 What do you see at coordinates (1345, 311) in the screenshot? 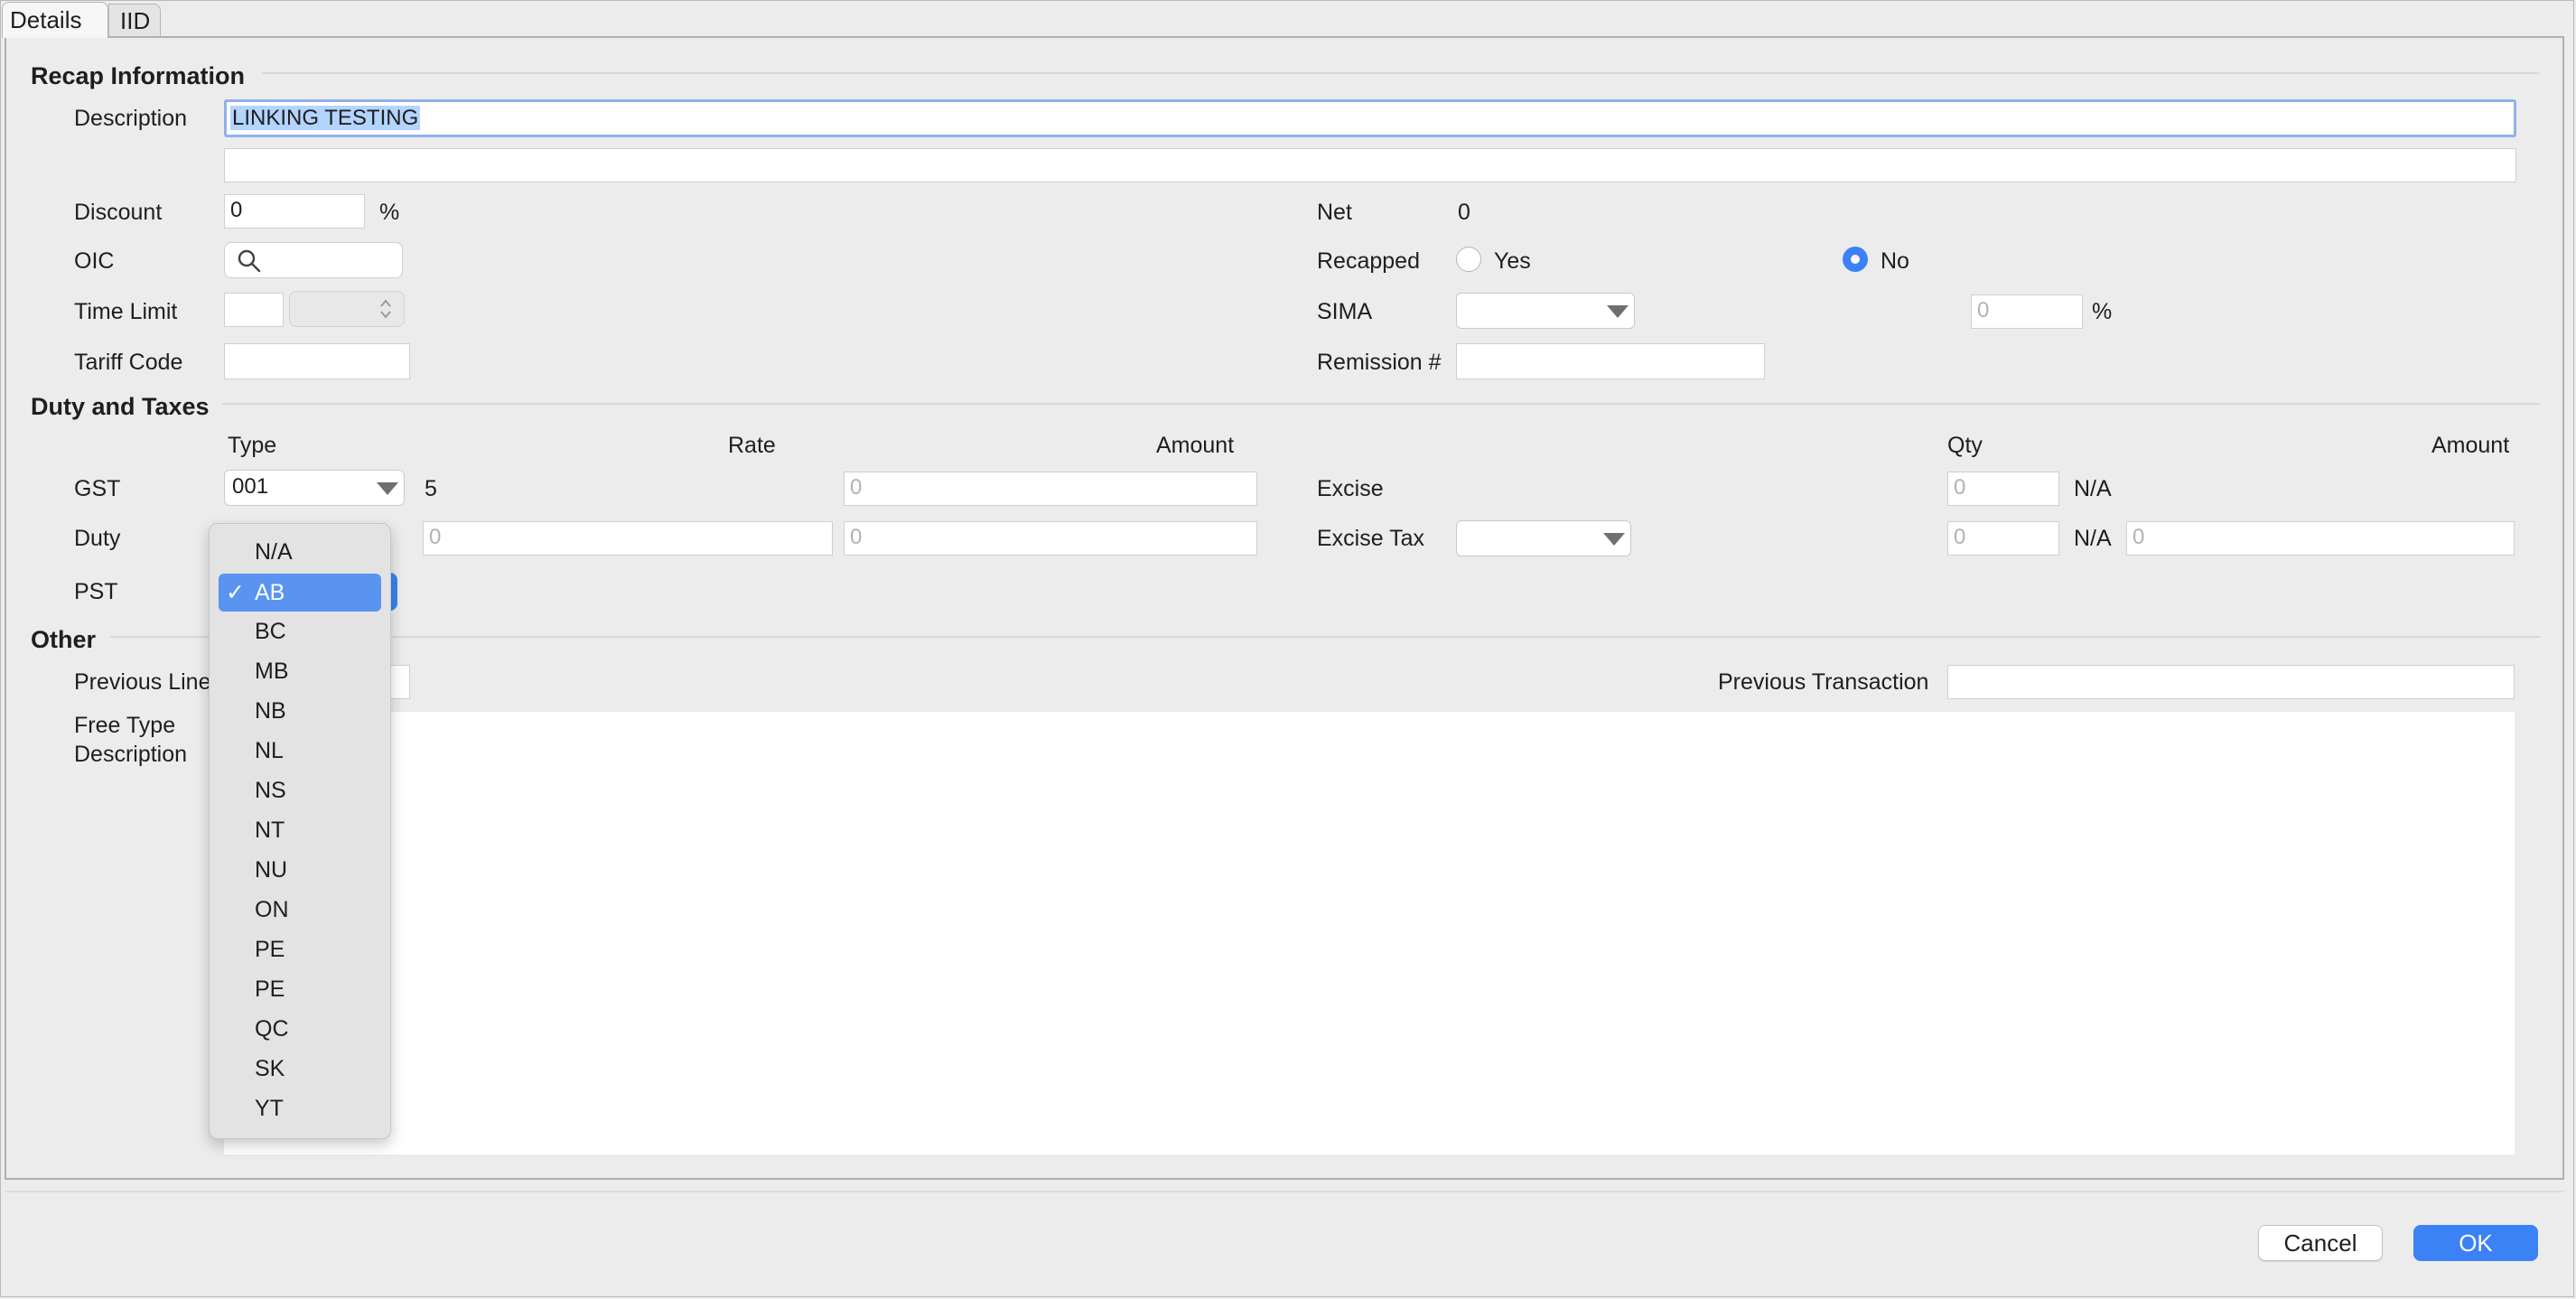
I see `sima-label: SIMA` at bounding box center [1345, 311].